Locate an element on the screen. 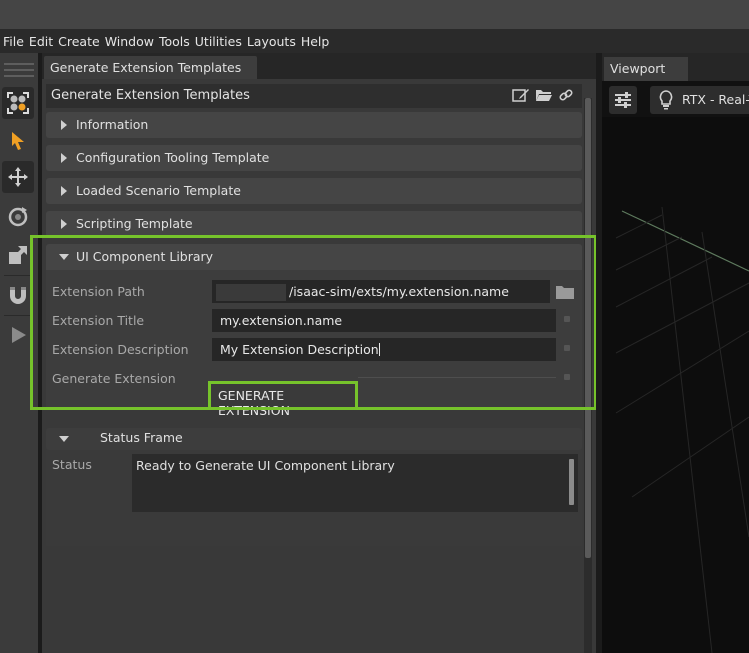  tab-generate-extension-templates: Generate Extension Templates is located at coordinates (150, 67).